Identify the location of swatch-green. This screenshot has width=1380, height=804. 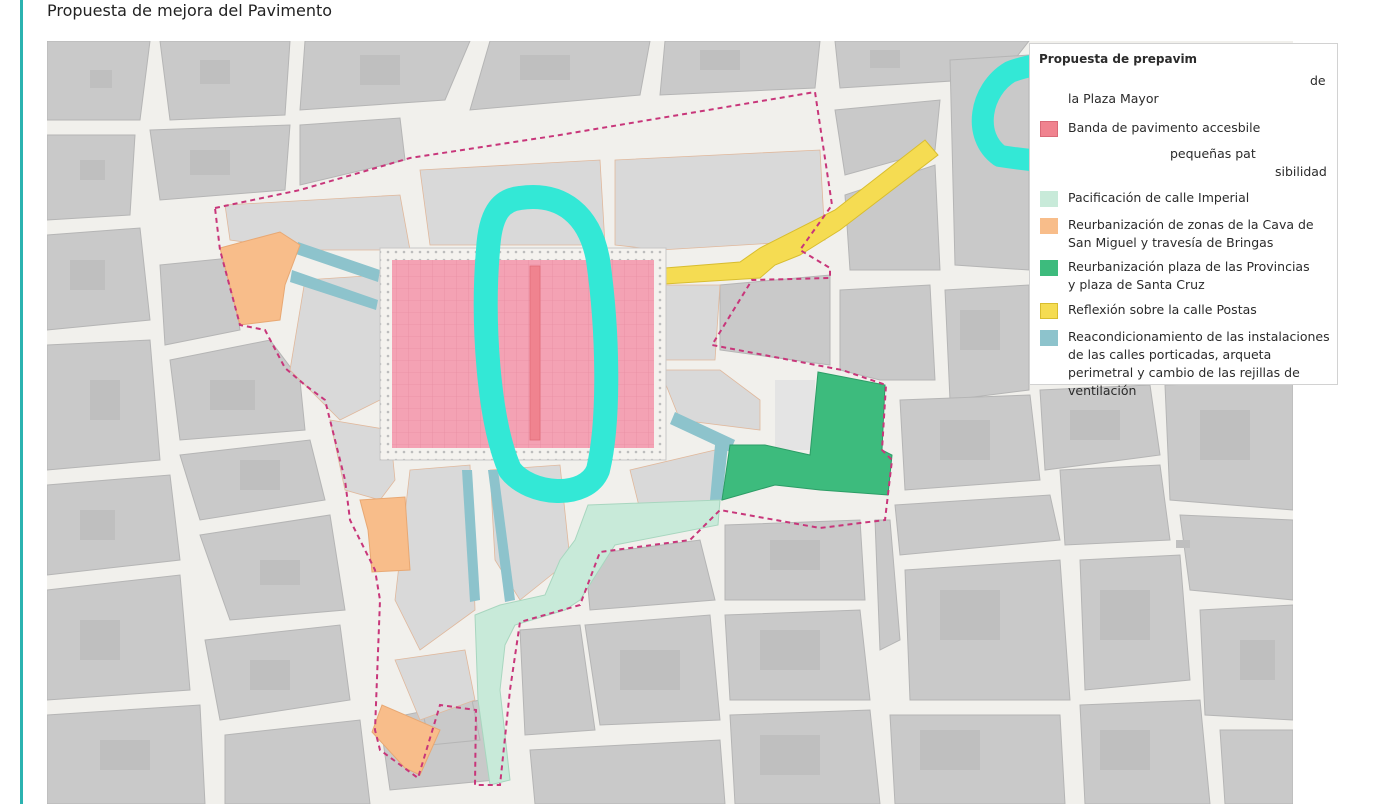
(1049, 268).